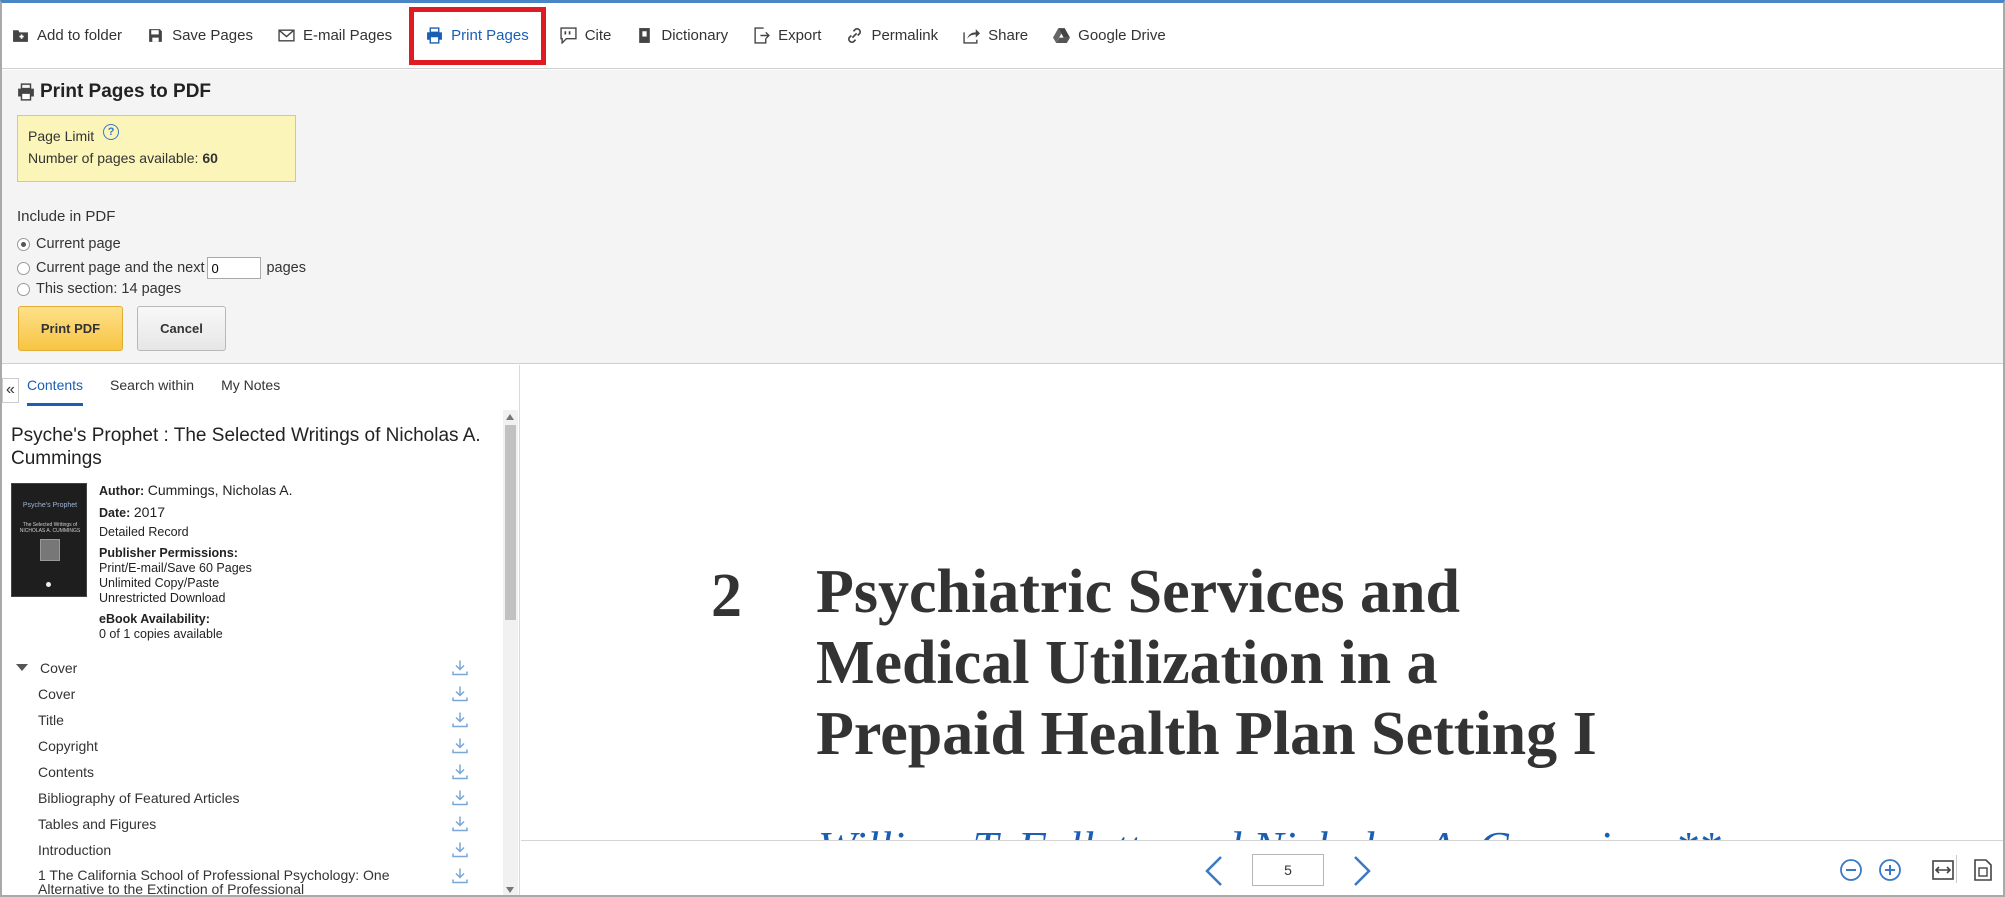  Describe the element at coordinates (162, 598) in the screenshot. I see `permission-item: Unrestricted Download` at that location.